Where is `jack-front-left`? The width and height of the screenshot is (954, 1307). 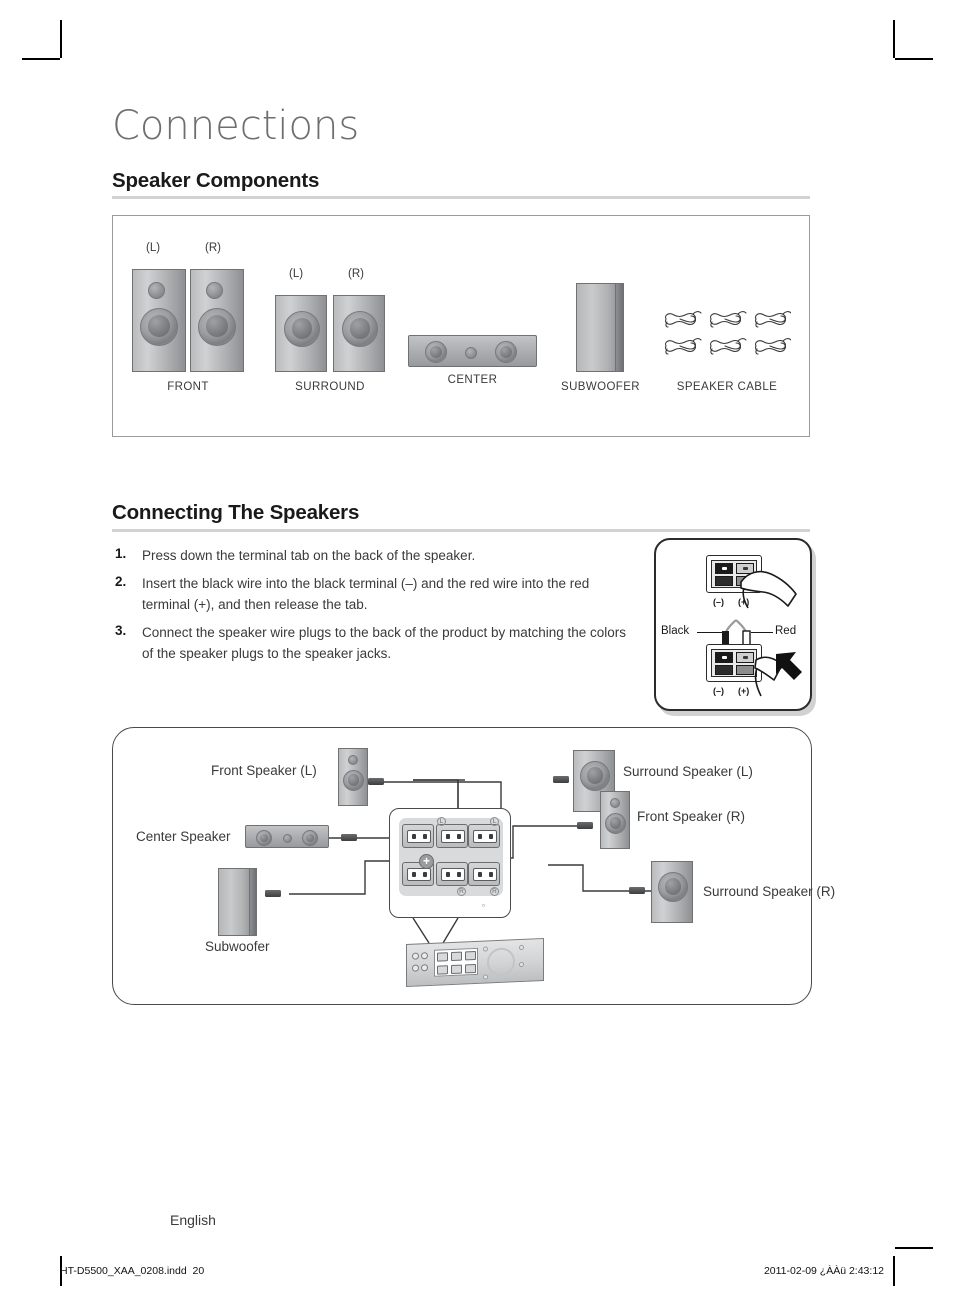
jack-front-left is located at coordinates (452, 836).